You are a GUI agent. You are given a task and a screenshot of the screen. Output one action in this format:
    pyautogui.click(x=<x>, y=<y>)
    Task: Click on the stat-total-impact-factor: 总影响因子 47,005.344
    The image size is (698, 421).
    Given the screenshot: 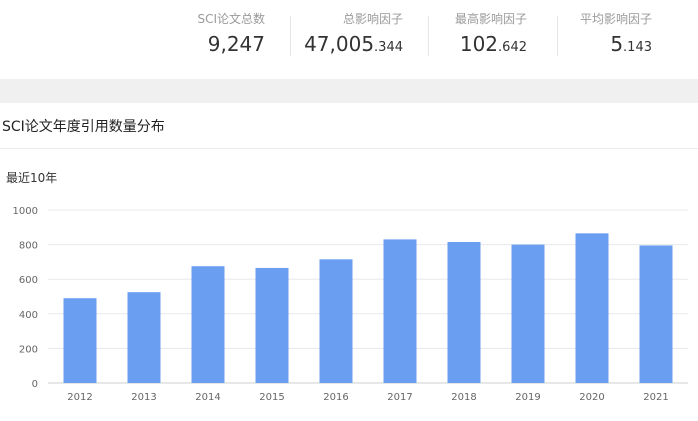 What is the action you would take?
    pyautogui.click(x=351, y=35)
    